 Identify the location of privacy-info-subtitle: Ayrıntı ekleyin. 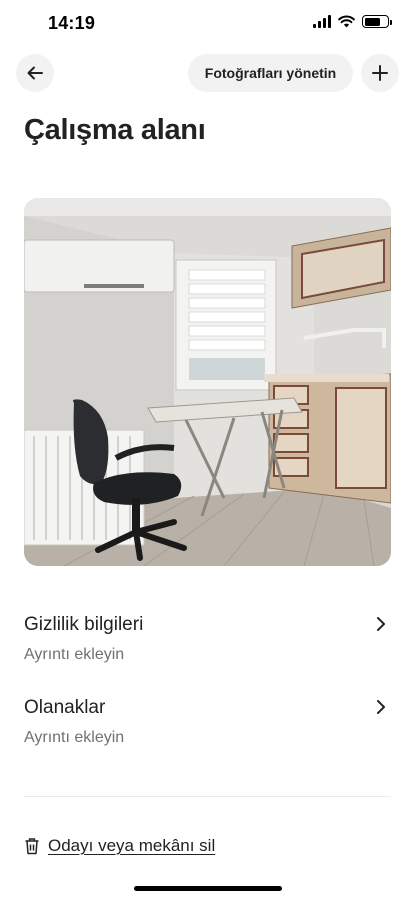
(74, 654).